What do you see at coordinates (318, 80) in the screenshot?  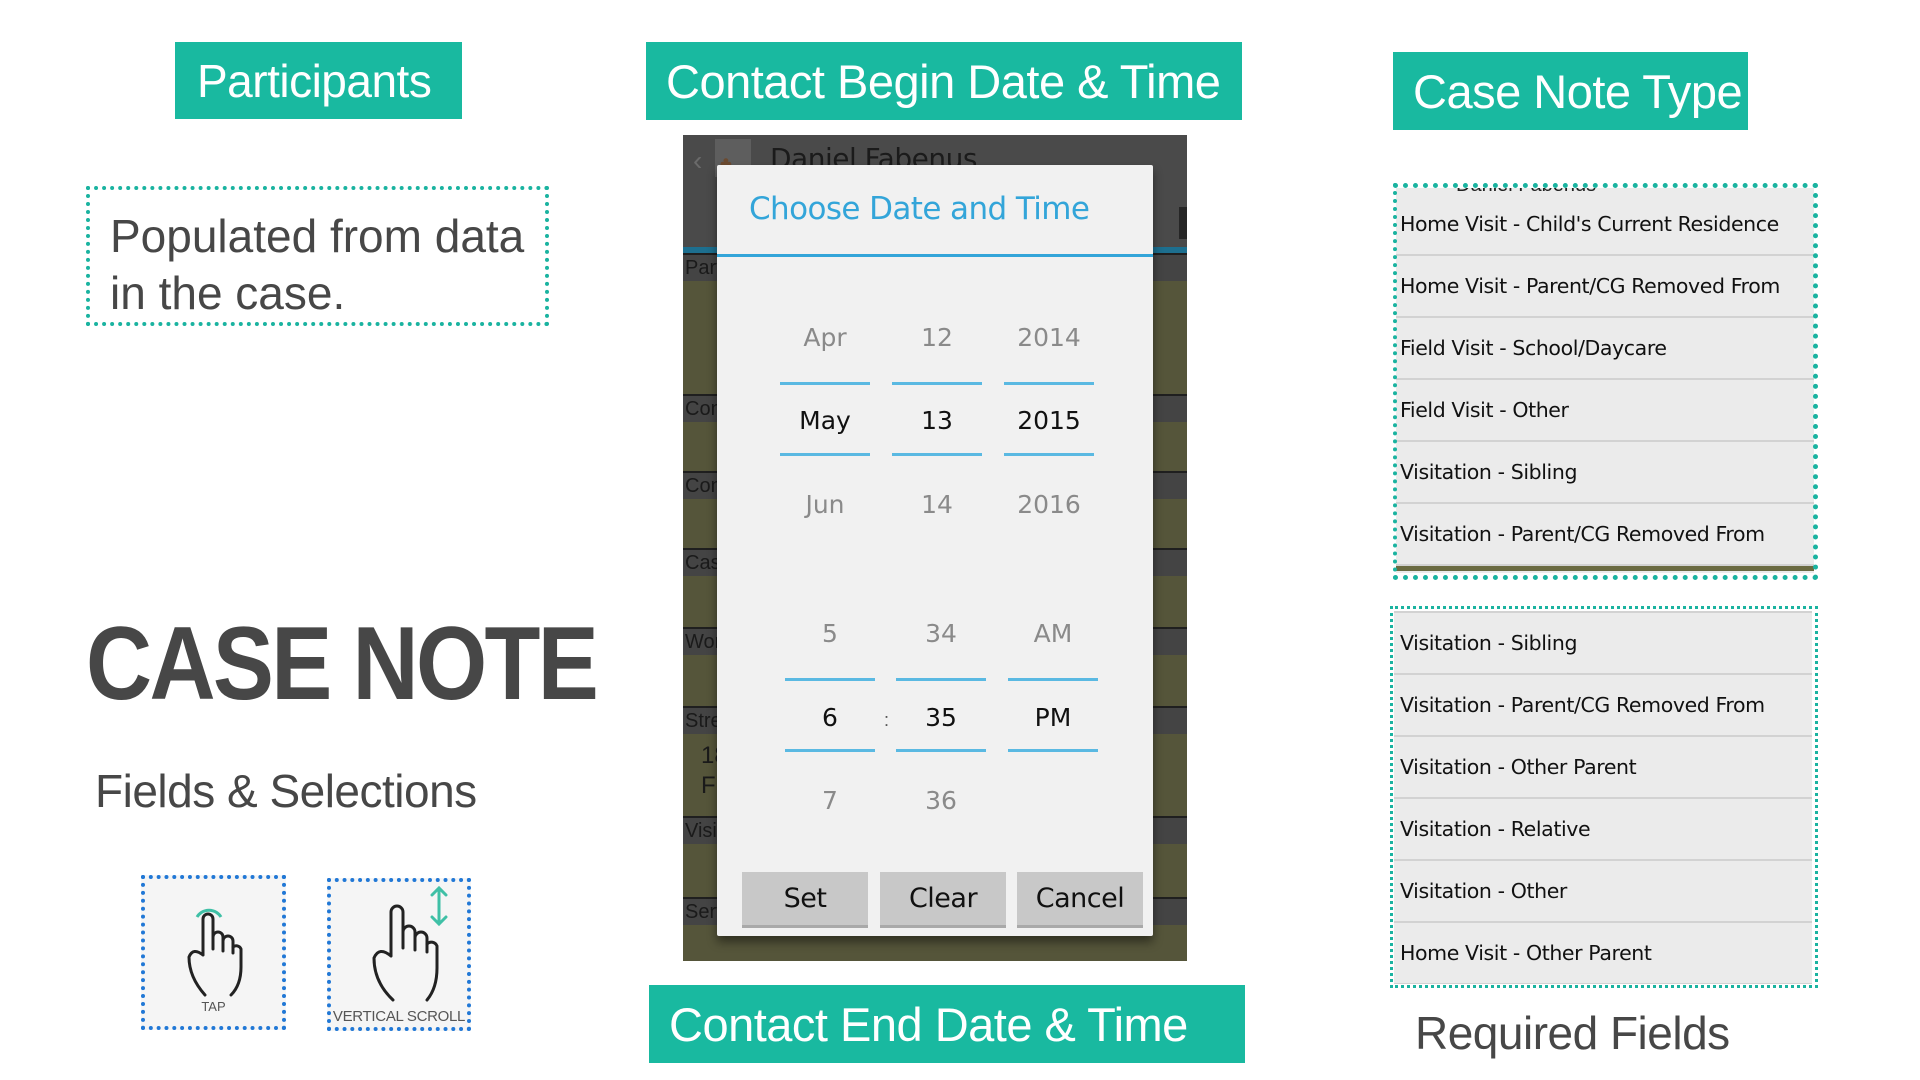 I see `participants-banner: Participants` at bounding box center [318, 80].